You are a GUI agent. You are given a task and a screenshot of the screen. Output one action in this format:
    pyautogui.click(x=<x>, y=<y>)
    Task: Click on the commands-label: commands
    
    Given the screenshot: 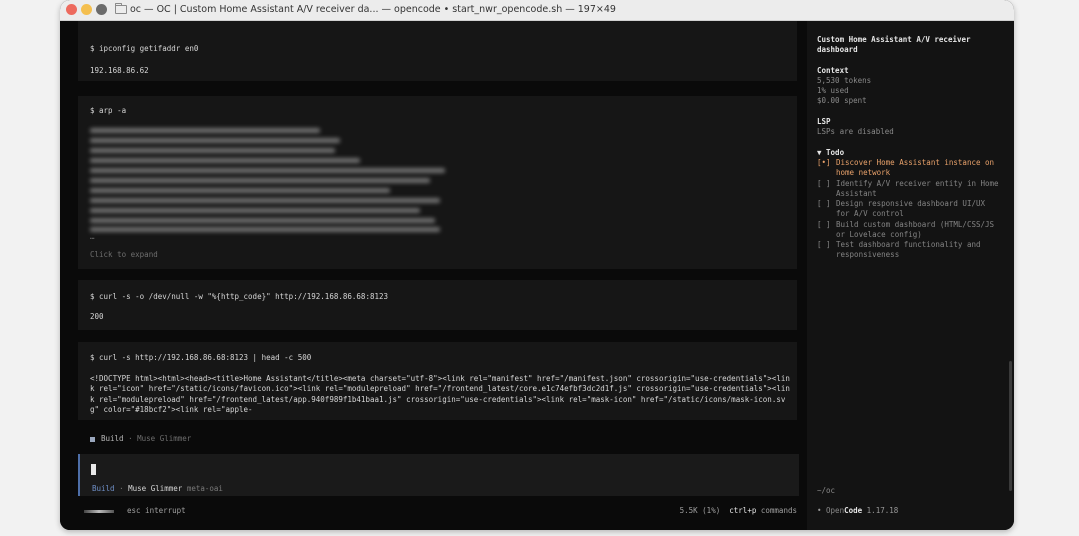 What is the action you would take?
    pyautogui.click(x=779, y=510)
    